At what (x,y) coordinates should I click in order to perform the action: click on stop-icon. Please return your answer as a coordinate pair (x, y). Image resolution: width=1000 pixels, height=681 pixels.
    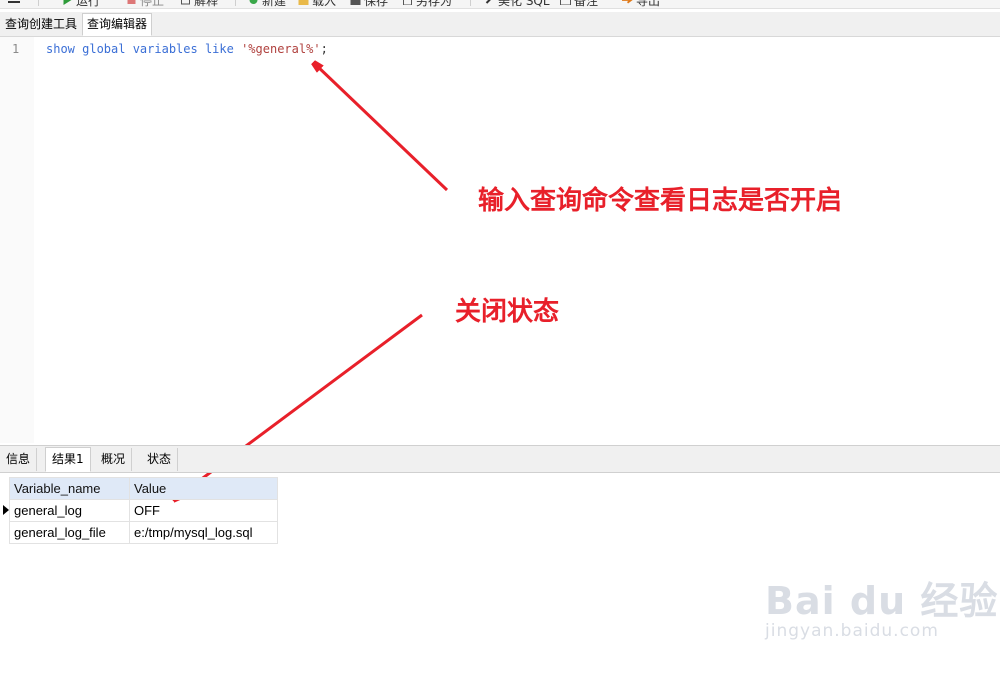
    Looking at the image, I should click on (131, 2).